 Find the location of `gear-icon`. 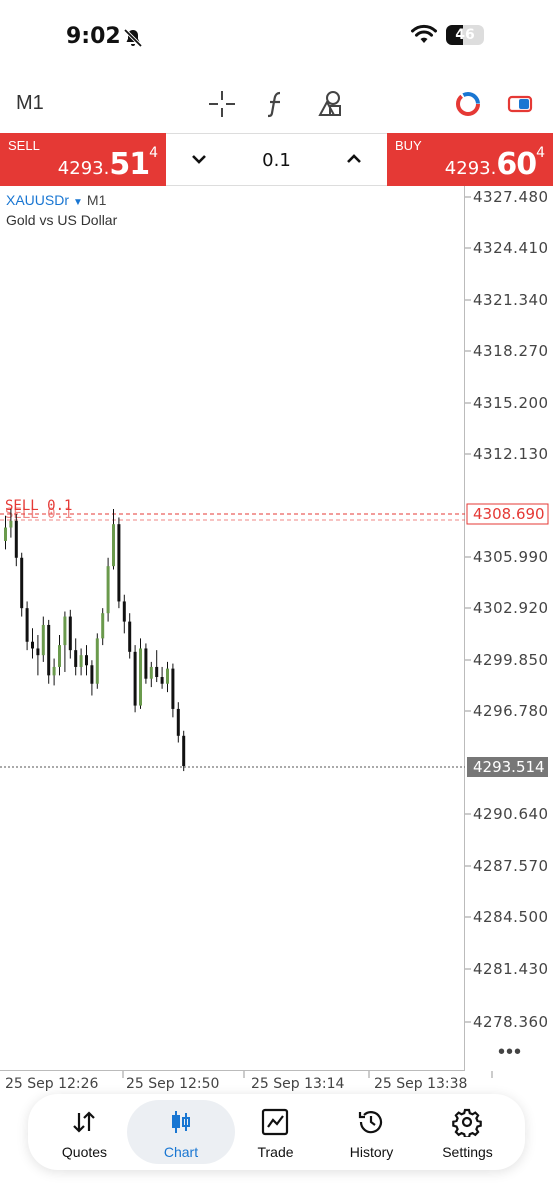

gear-icon is located at coordinates (467, 1122).